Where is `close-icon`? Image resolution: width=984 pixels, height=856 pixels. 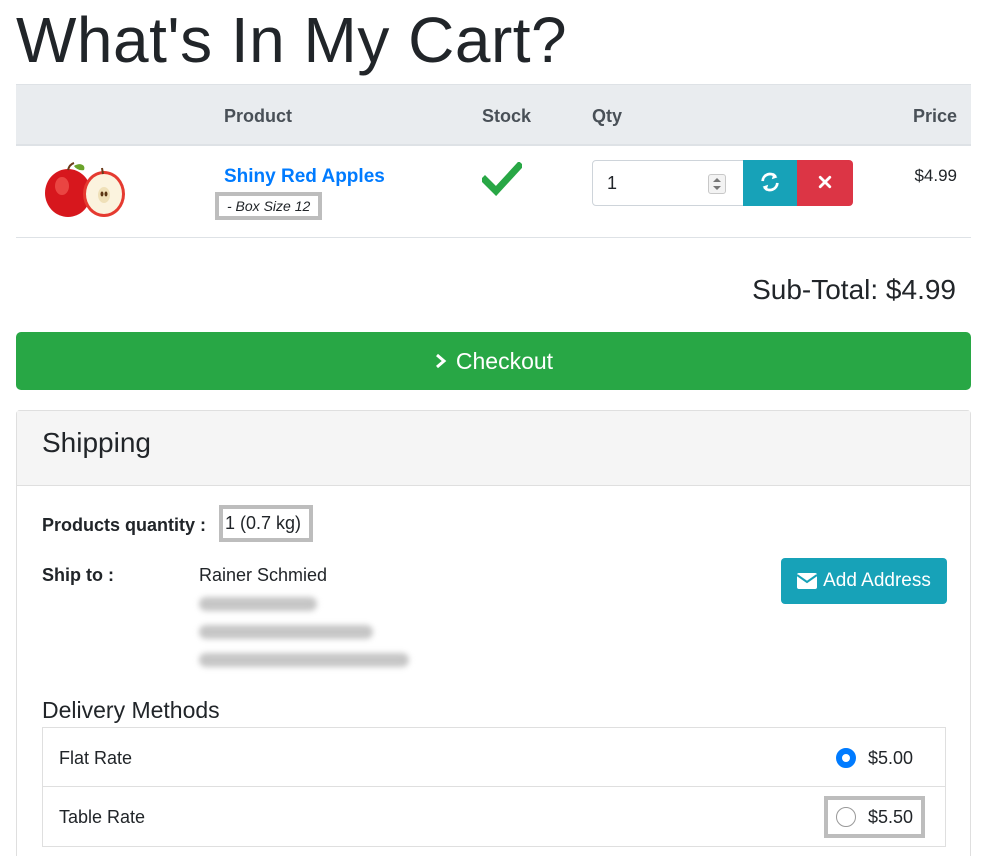
close-icon is located at coordinates (825, 181).